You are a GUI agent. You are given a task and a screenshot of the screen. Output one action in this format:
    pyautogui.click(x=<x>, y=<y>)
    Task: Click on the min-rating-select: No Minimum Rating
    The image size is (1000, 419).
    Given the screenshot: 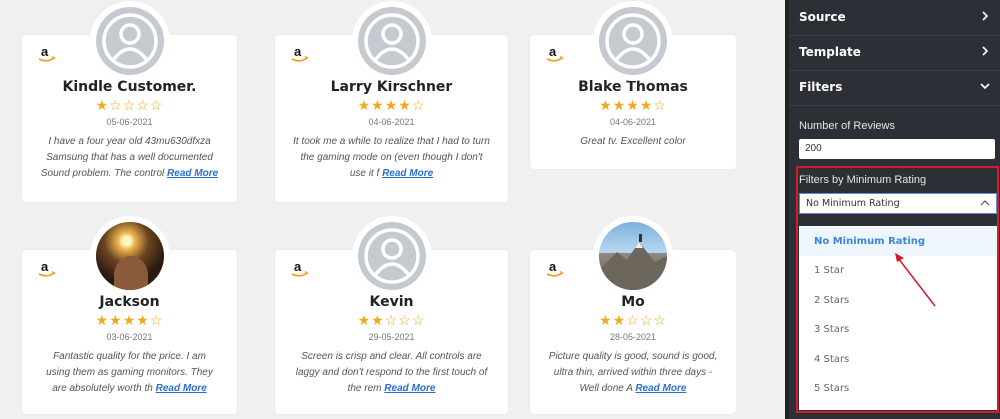 What is the action you would take?
    pyautogui.click(x=898, y=203)
    